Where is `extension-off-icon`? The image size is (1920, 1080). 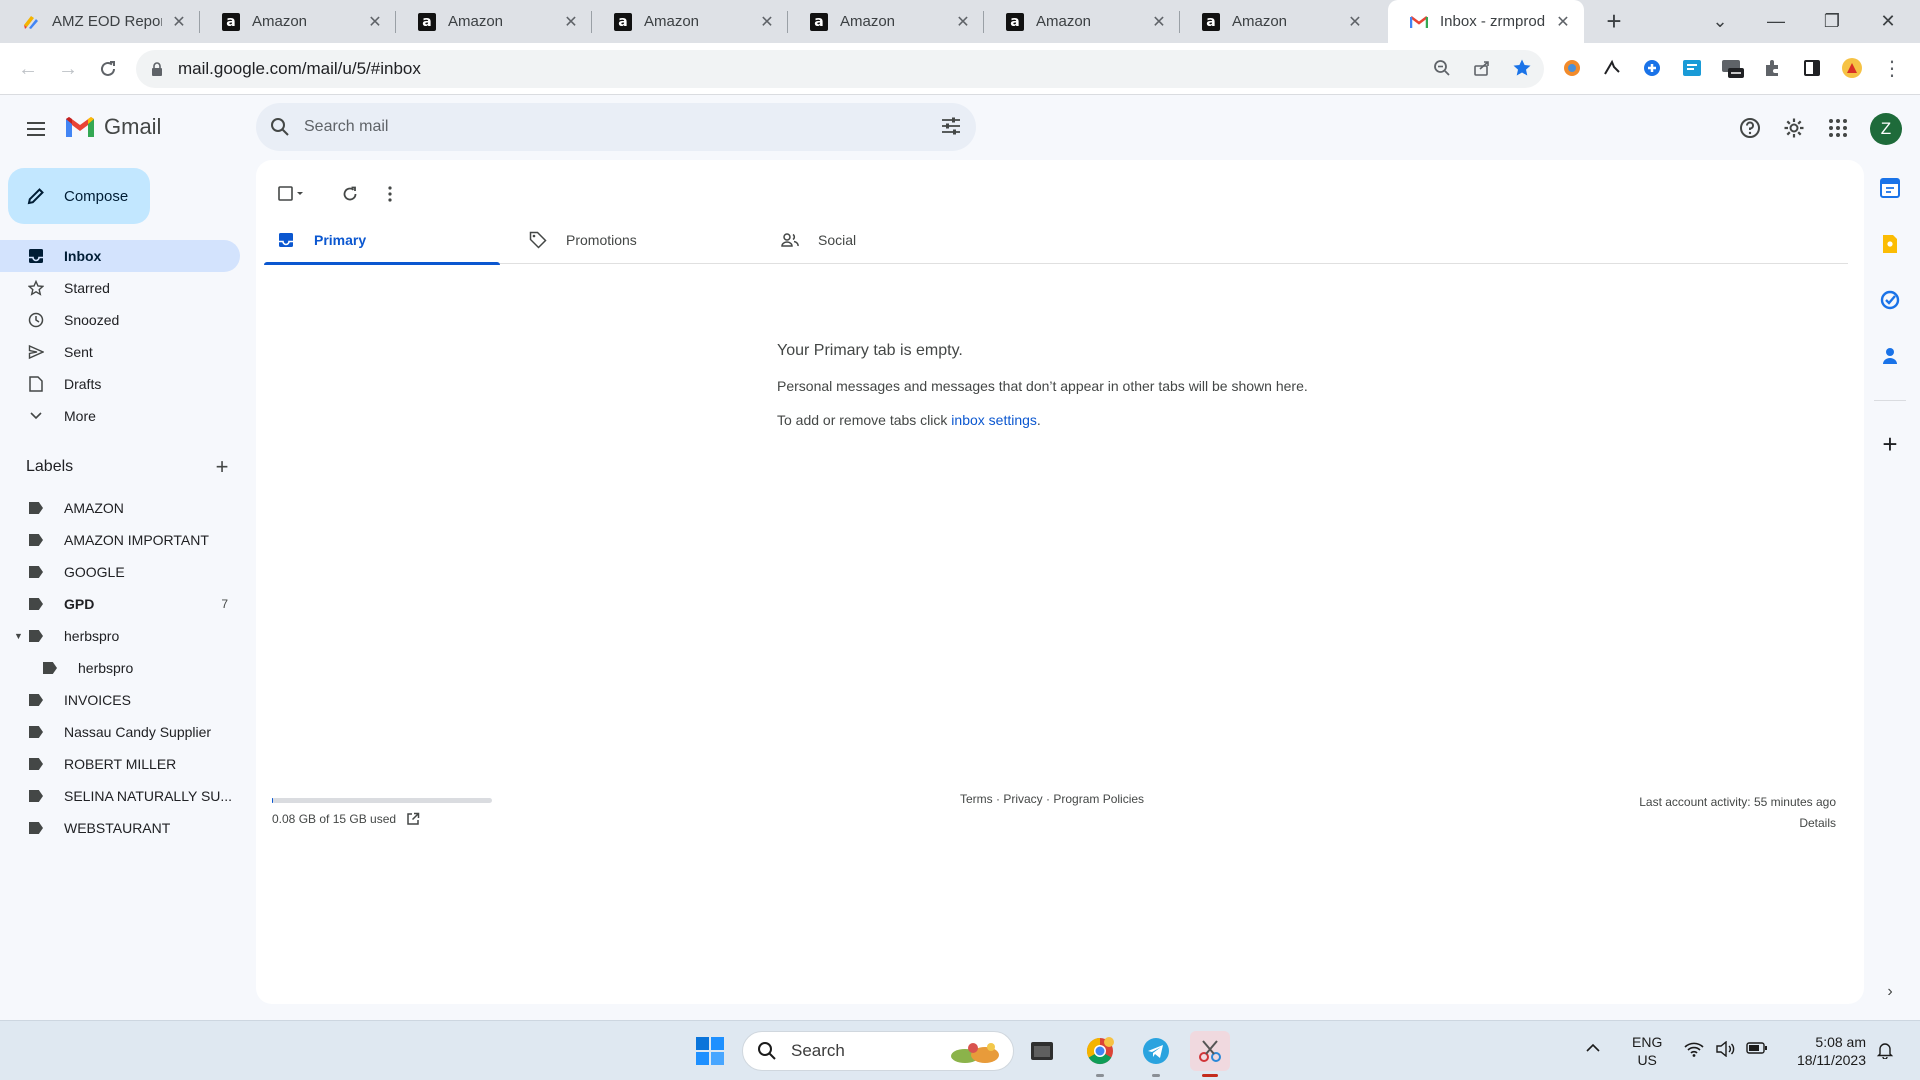 extension-off-icon is located at coordinates (1732, 68).